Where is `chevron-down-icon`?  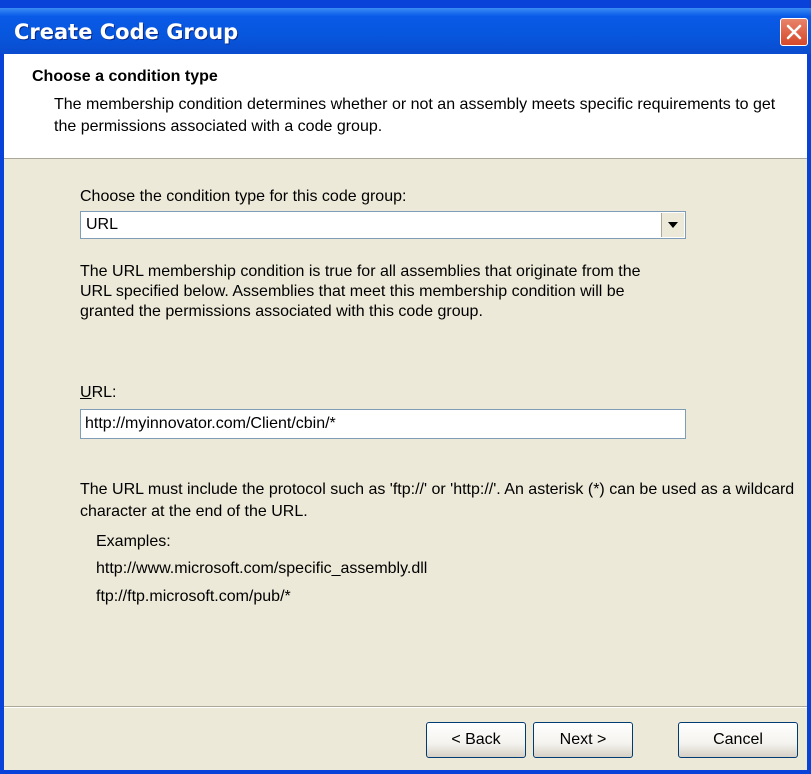
chevron-down-icon is located at coordinates (673, 225).